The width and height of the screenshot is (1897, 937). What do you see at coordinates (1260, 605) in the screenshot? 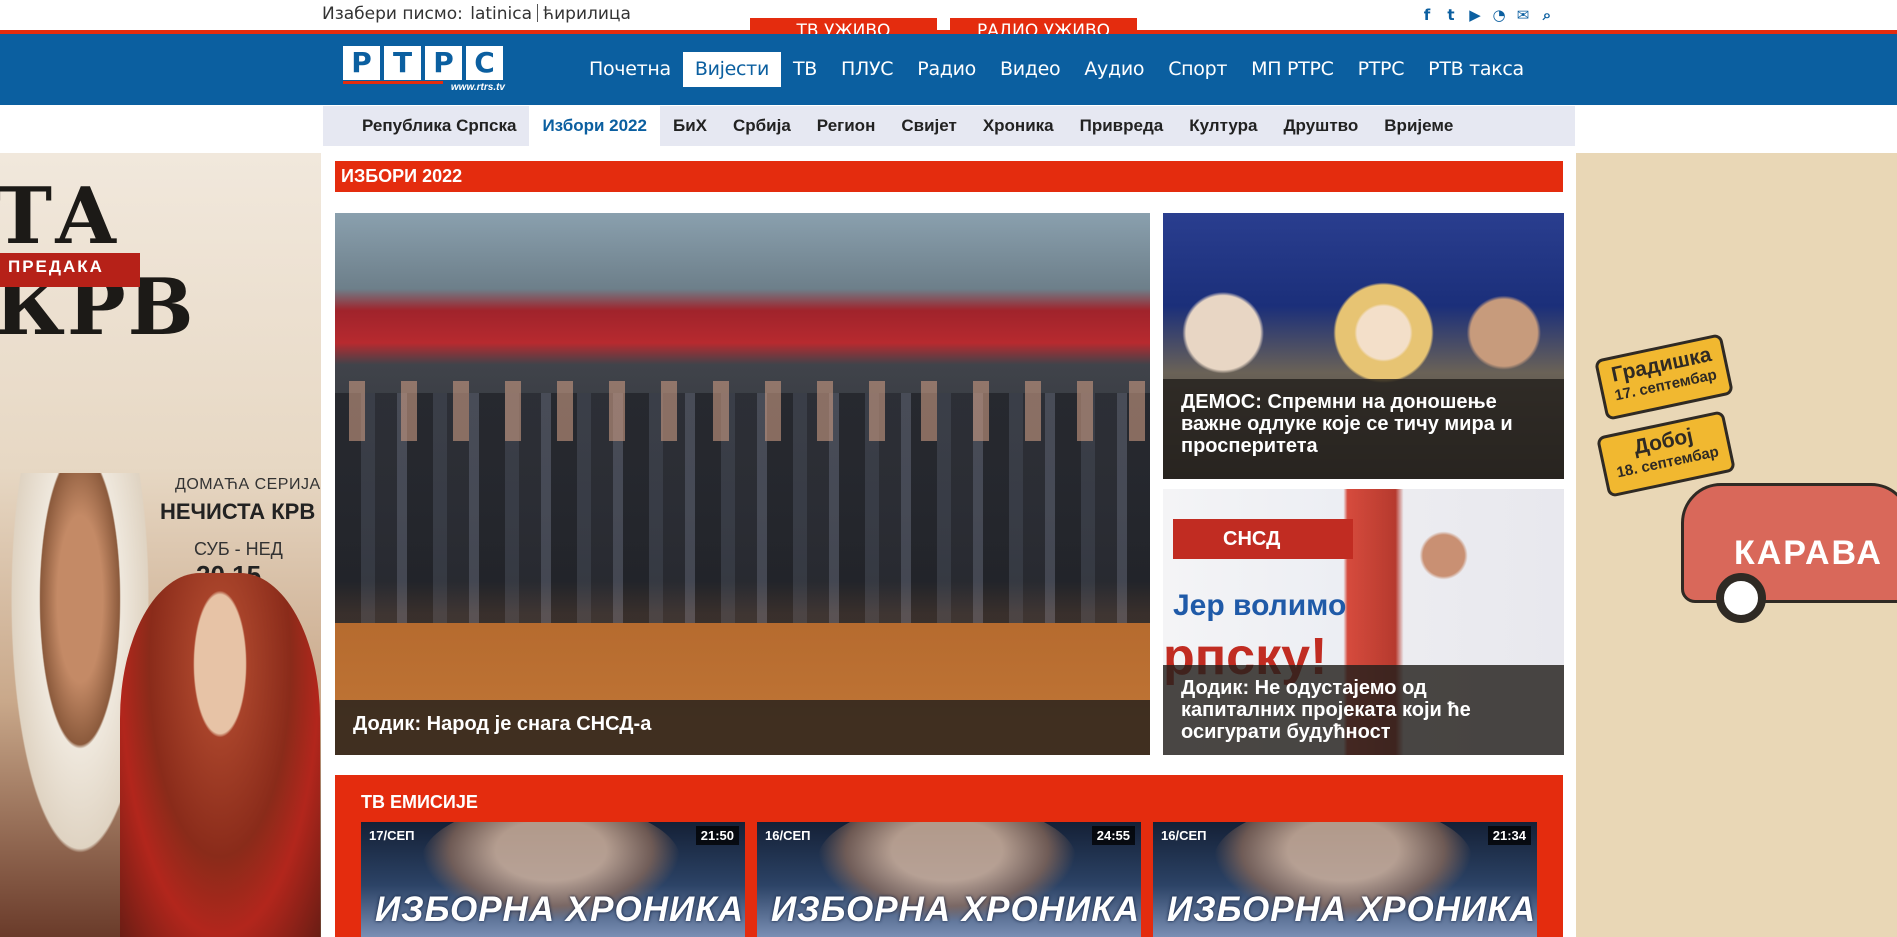
I see `photo-banner-slogan: Јер волимо` at bounding box center [1260, 605].